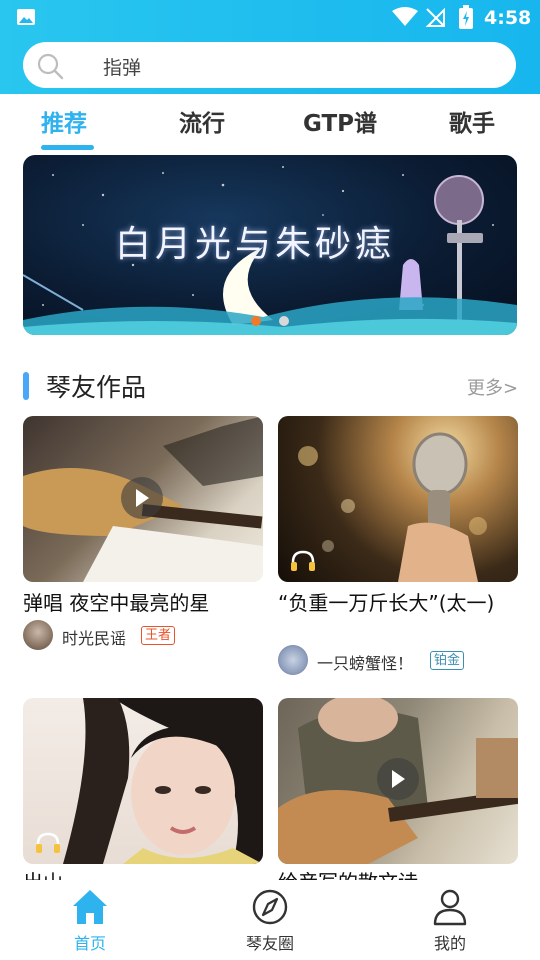 This screenshot has height=960, width=540. What do you see at coordinates (202, 121) in the screenshot?
I see `tab-popular: 流行` at bounding box center [202, 121].